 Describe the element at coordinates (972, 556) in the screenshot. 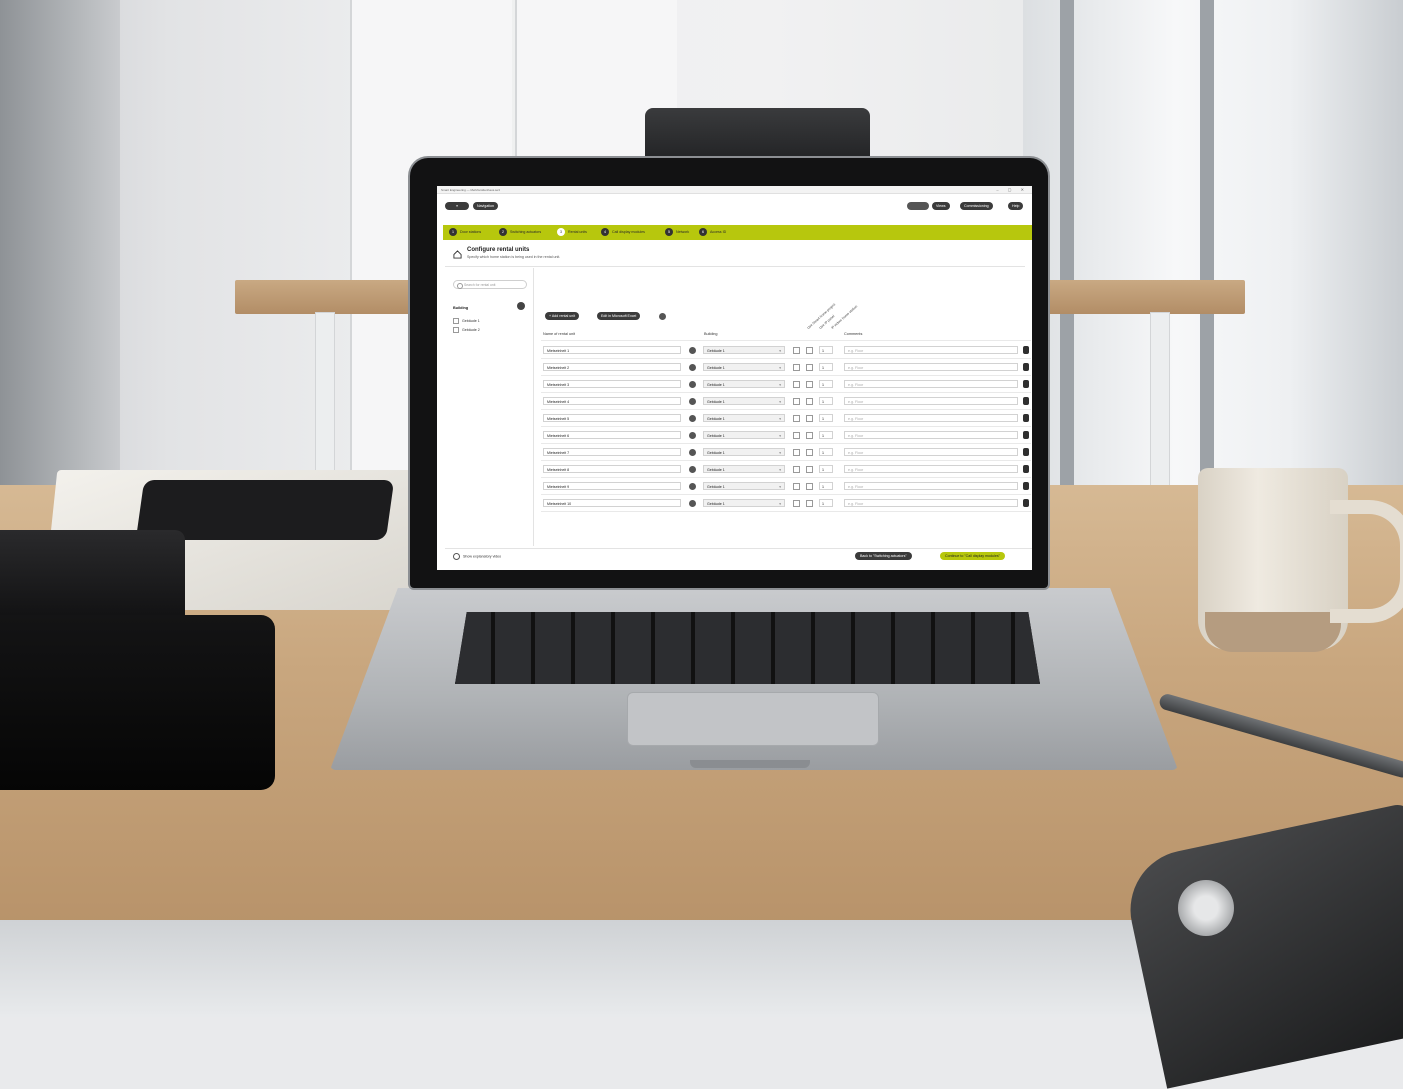

I see `continue-button: Continue to "Call display modules"` at that location.